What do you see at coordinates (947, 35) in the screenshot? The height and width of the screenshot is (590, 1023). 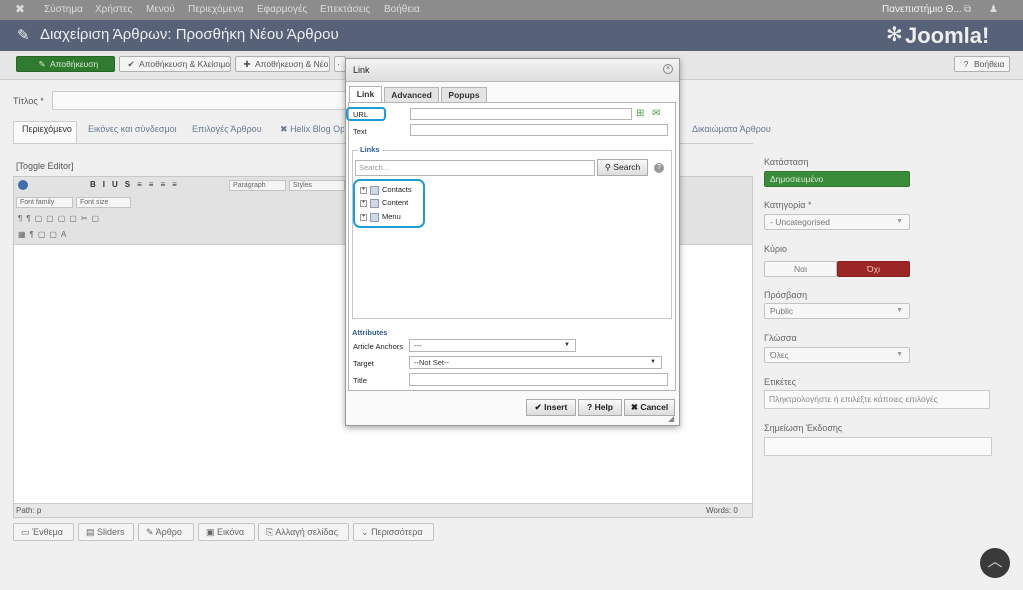 I see `joomla-logo: Joomla!` at bounding box center [947, 35].